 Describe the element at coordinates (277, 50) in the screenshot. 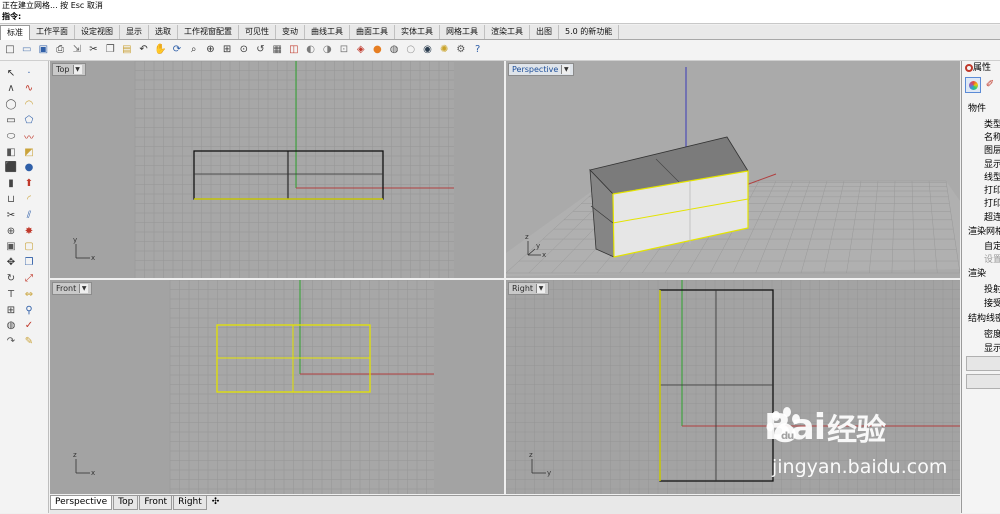

I see `four-viewports-icon: ▦` at that location.